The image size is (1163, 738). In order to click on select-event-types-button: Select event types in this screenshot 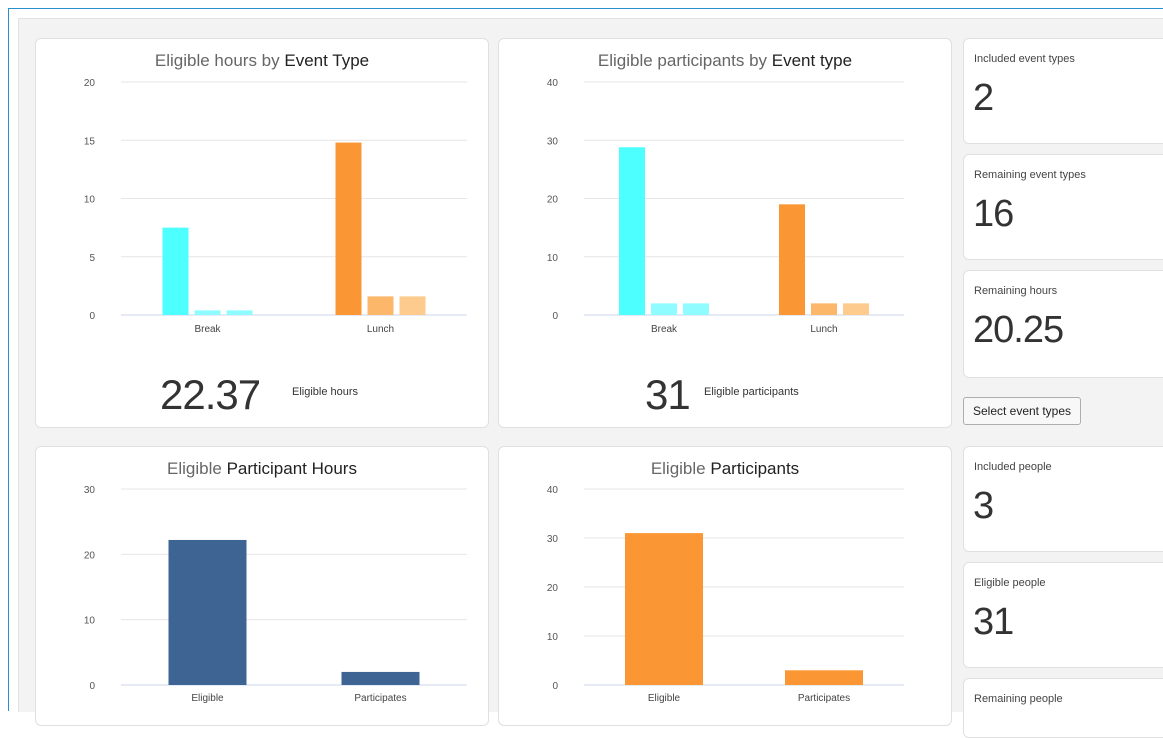, I will do `click(1022, 411)`.